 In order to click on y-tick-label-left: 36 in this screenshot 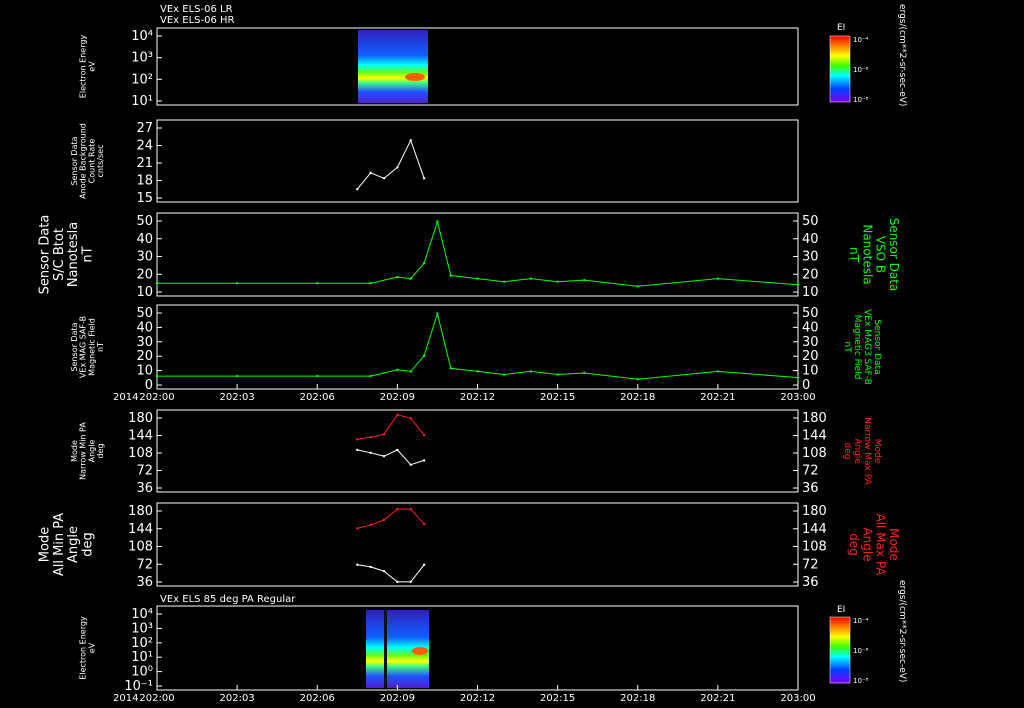, I will do `click(144, 582)`.